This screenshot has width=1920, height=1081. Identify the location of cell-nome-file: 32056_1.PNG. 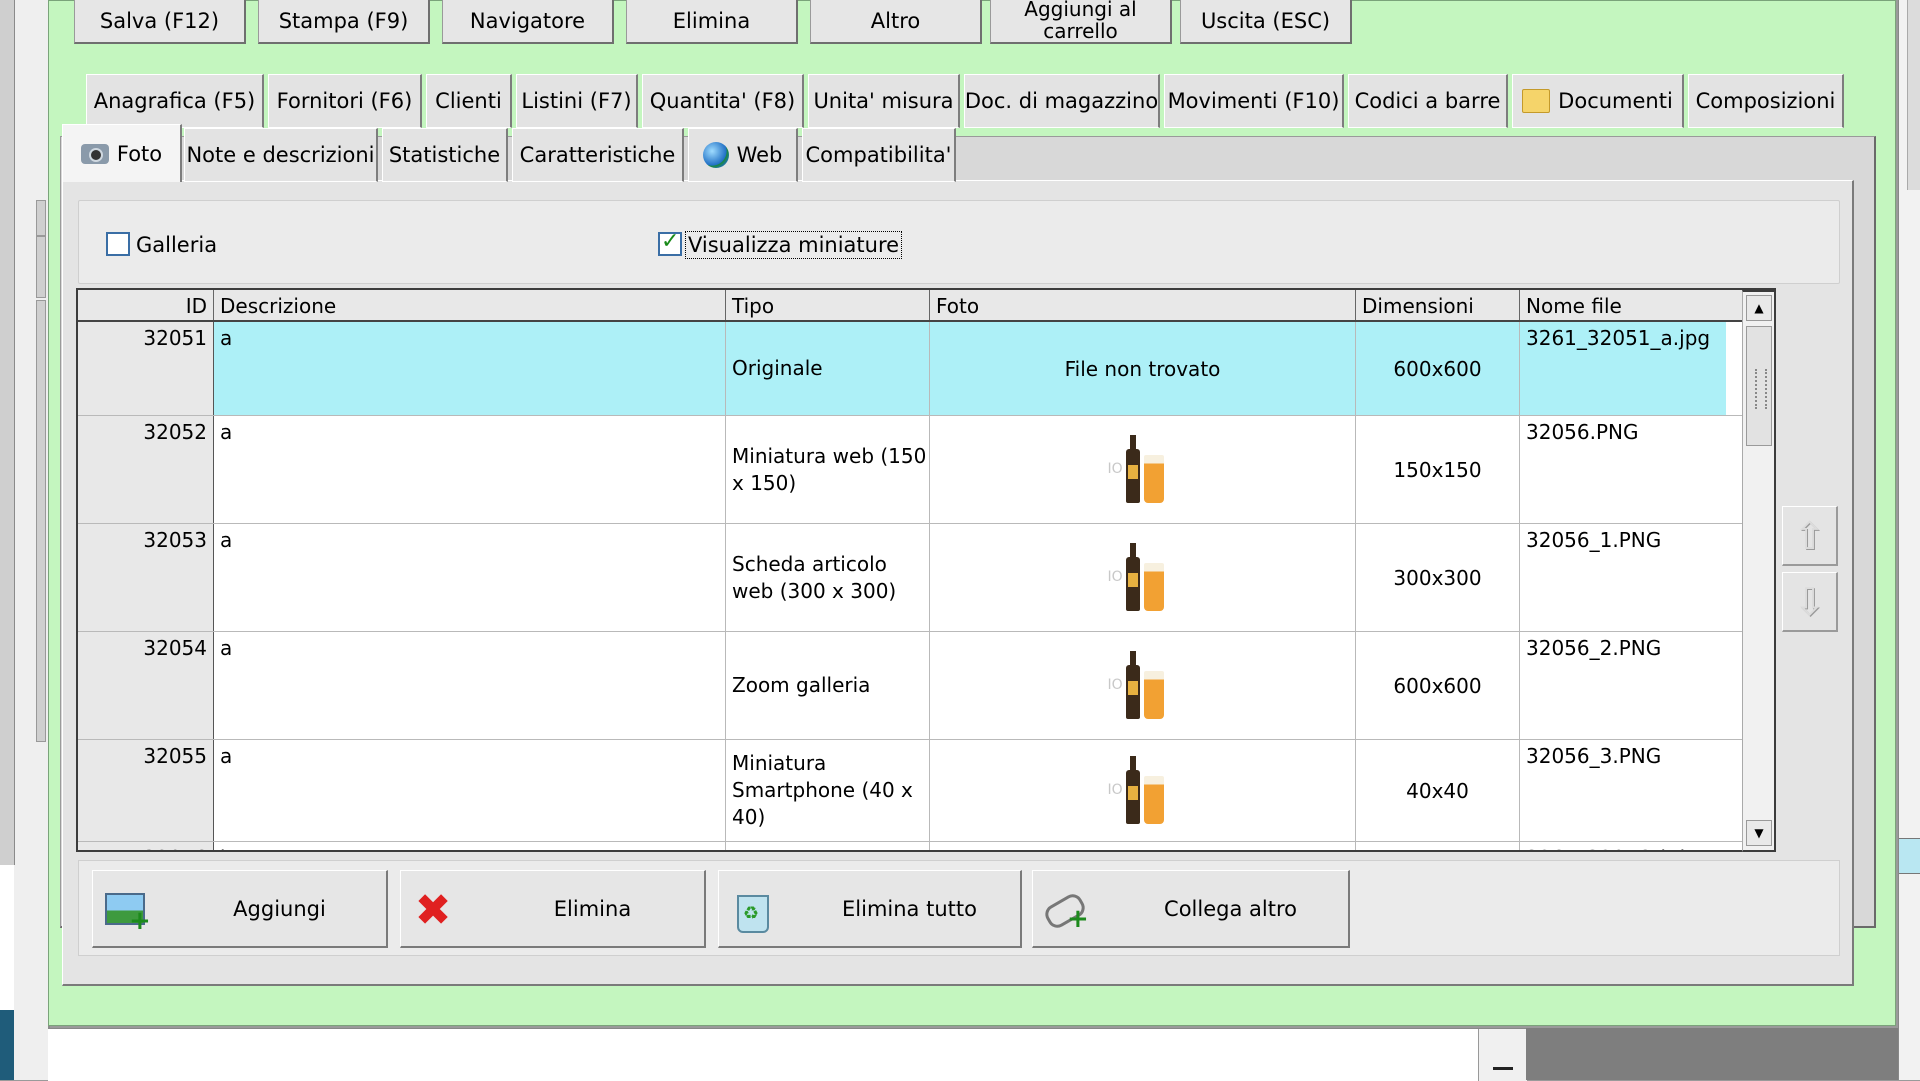
(1594, 540).